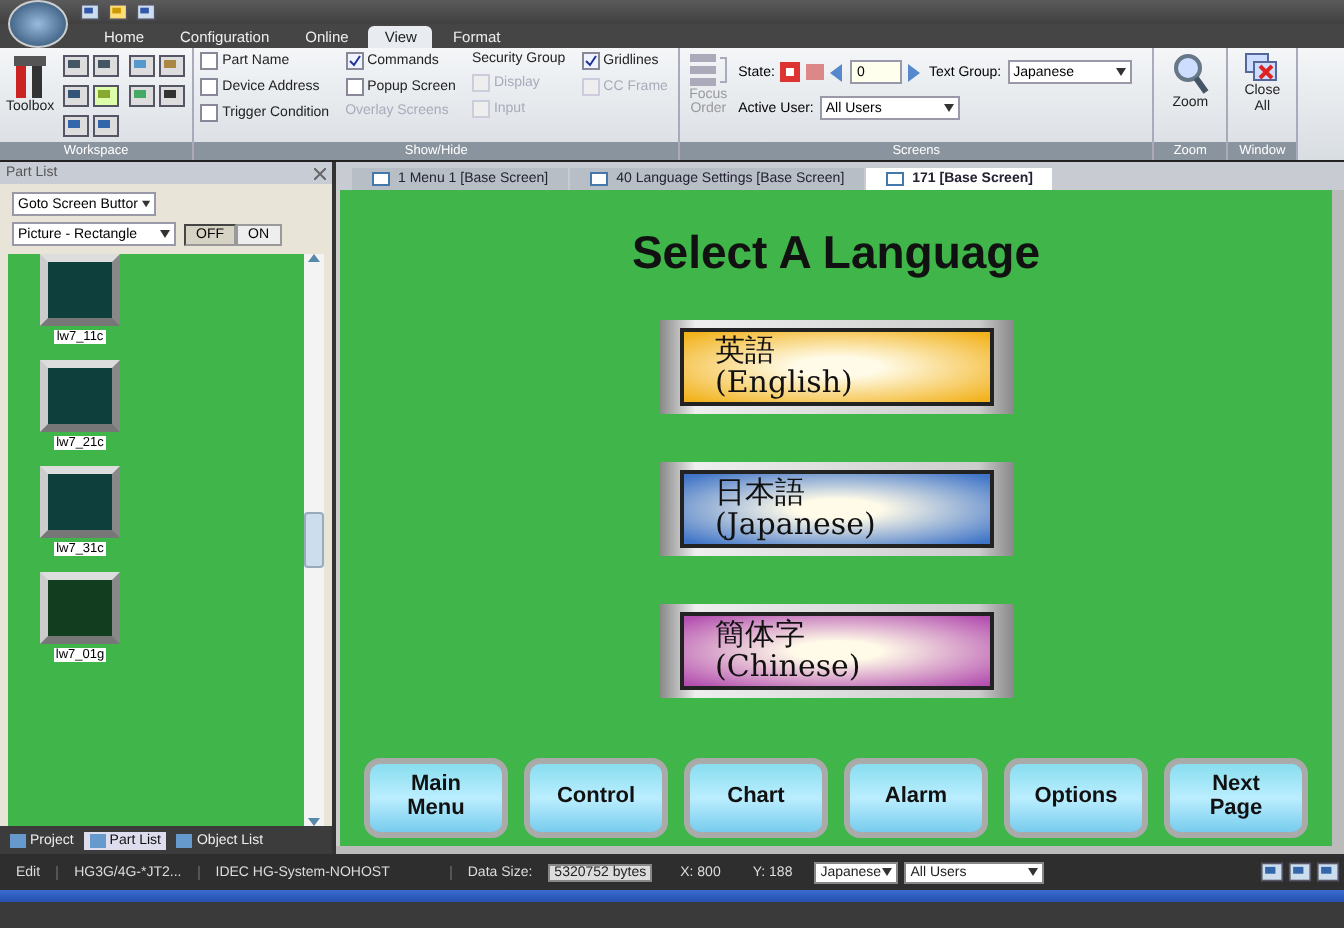  I want to click on close-windows-icon, so click(1262, 68).